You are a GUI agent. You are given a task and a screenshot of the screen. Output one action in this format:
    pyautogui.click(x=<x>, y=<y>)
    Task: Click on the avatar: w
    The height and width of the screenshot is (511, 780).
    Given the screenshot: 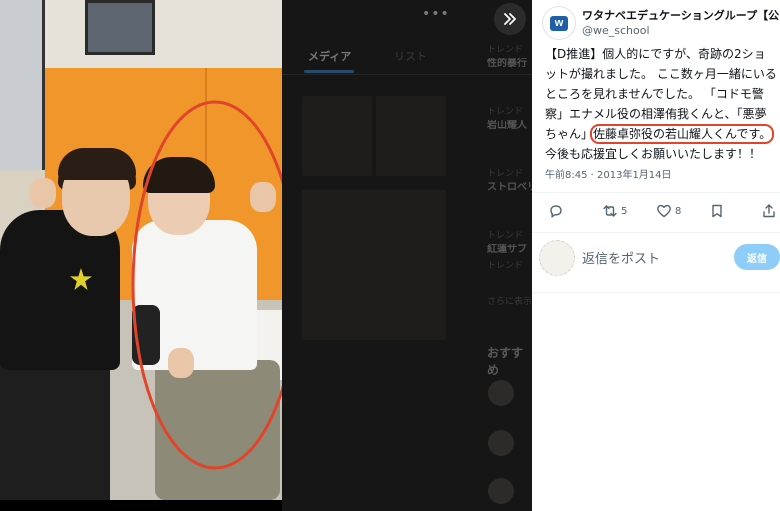 What is the action you would take?
    pyautogui.click(x=559, y=23)
    